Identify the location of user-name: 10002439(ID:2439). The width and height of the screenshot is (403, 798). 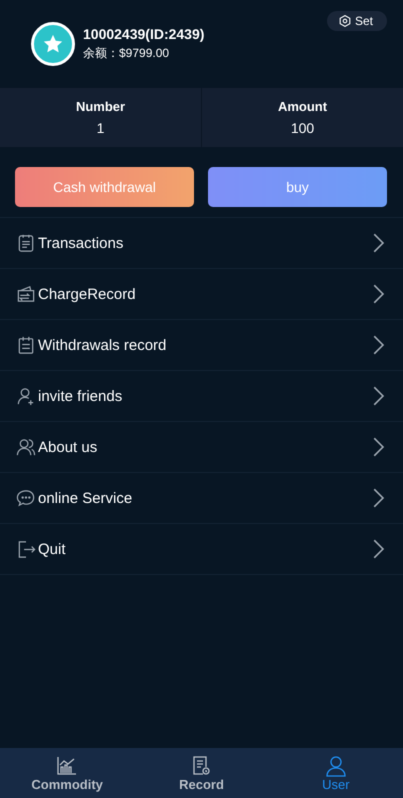
(143, 34).